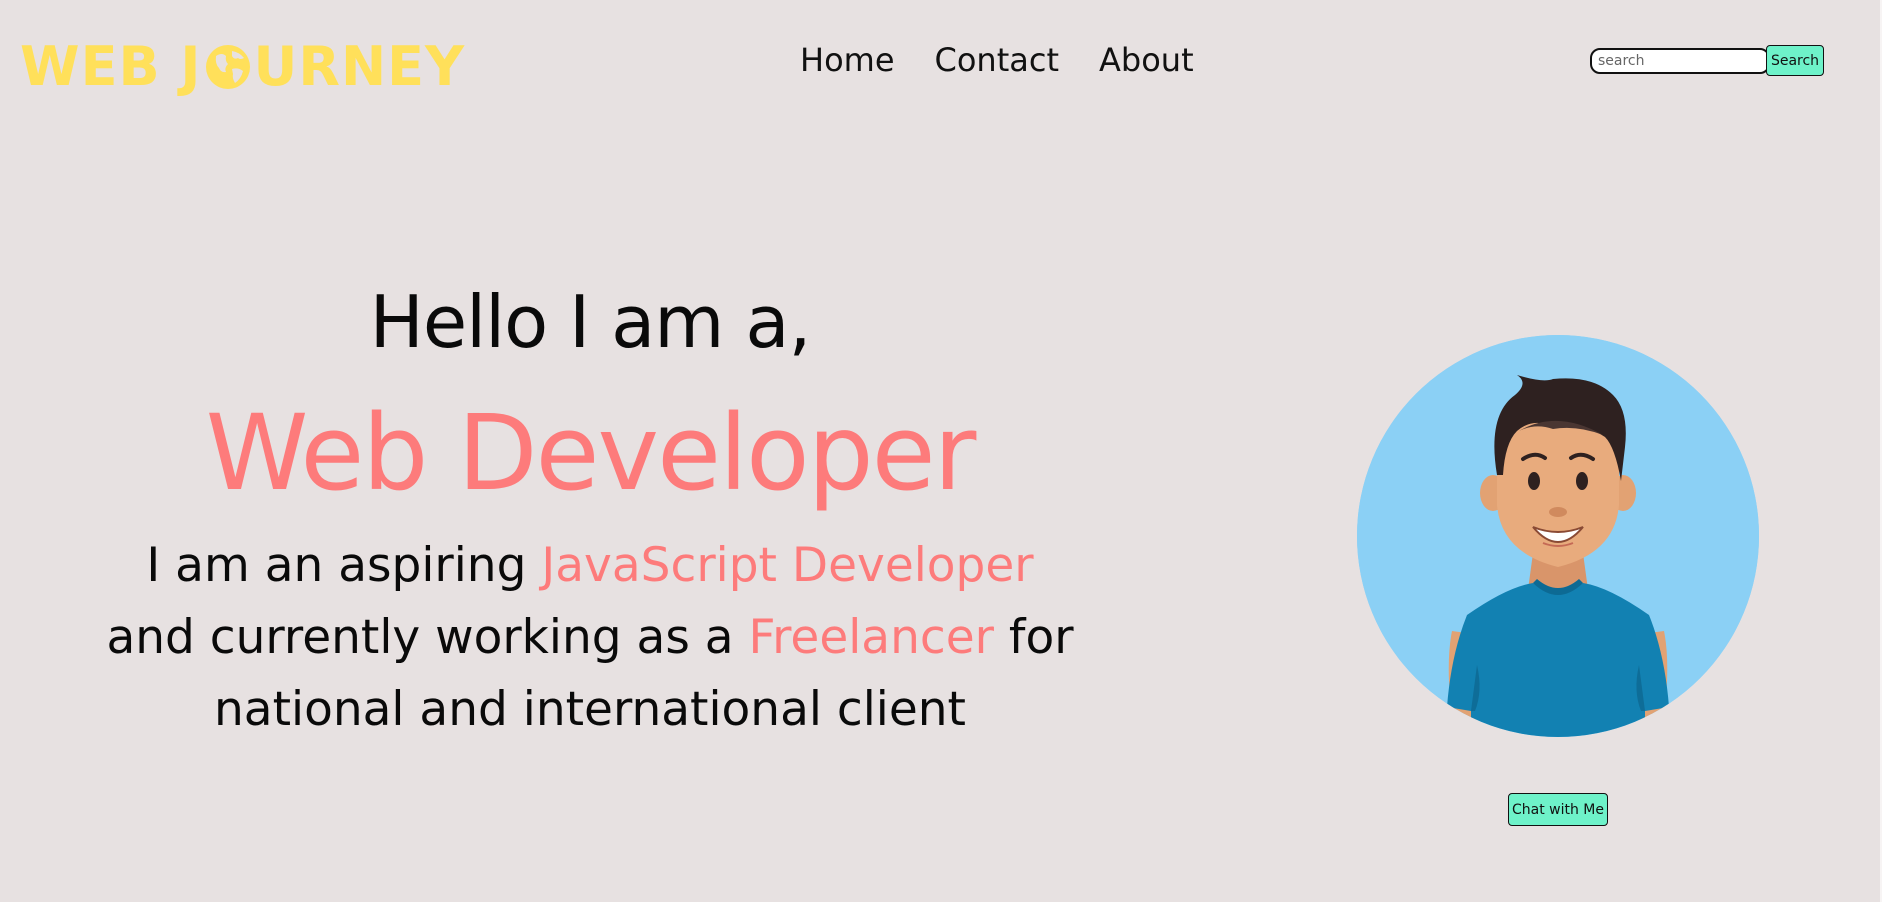 Image resolution: width=1882 pixels, height=902 pixels. What do you see at coordinates (1680, 61) in the screenshot?
I see `search-input` at bounding box center [1680, 61].